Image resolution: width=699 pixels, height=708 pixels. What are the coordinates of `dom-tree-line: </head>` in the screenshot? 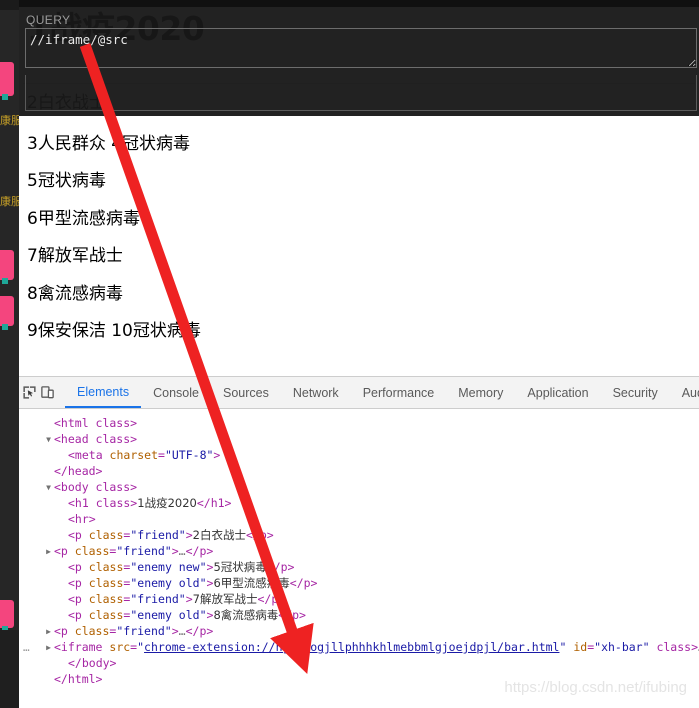 It's located at (359, 471).